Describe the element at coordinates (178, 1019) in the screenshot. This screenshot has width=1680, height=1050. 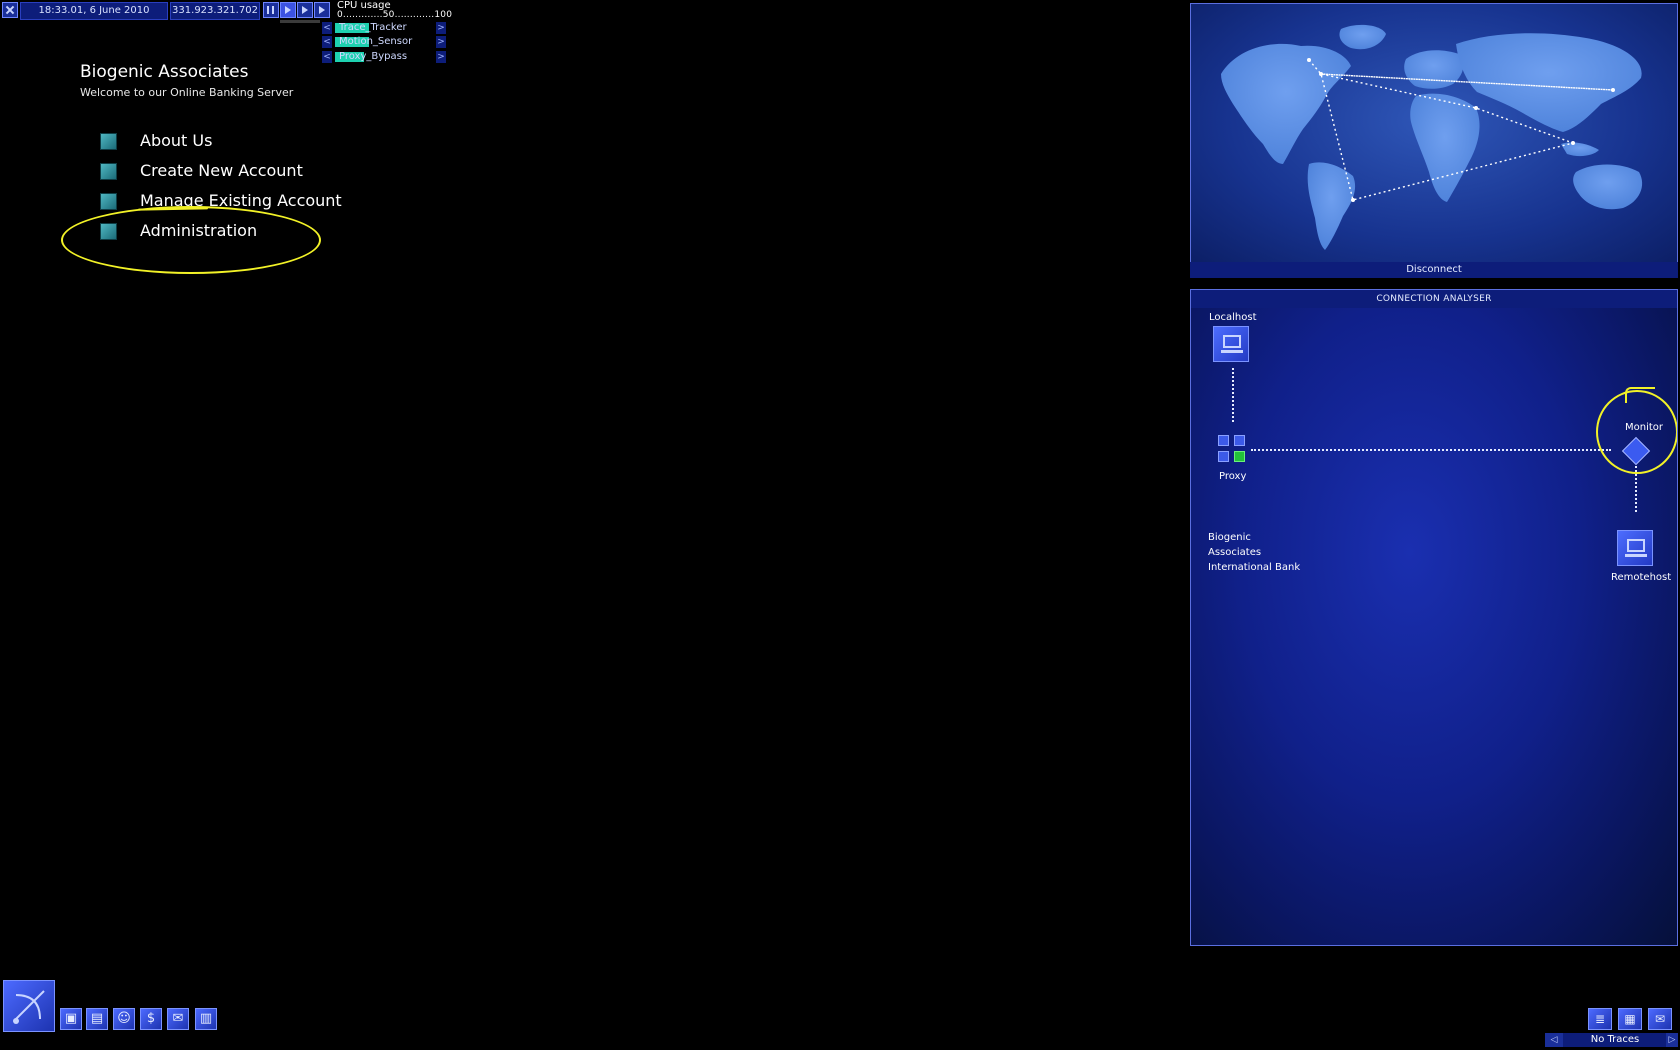
I see `email-icon: ✉` at that location.